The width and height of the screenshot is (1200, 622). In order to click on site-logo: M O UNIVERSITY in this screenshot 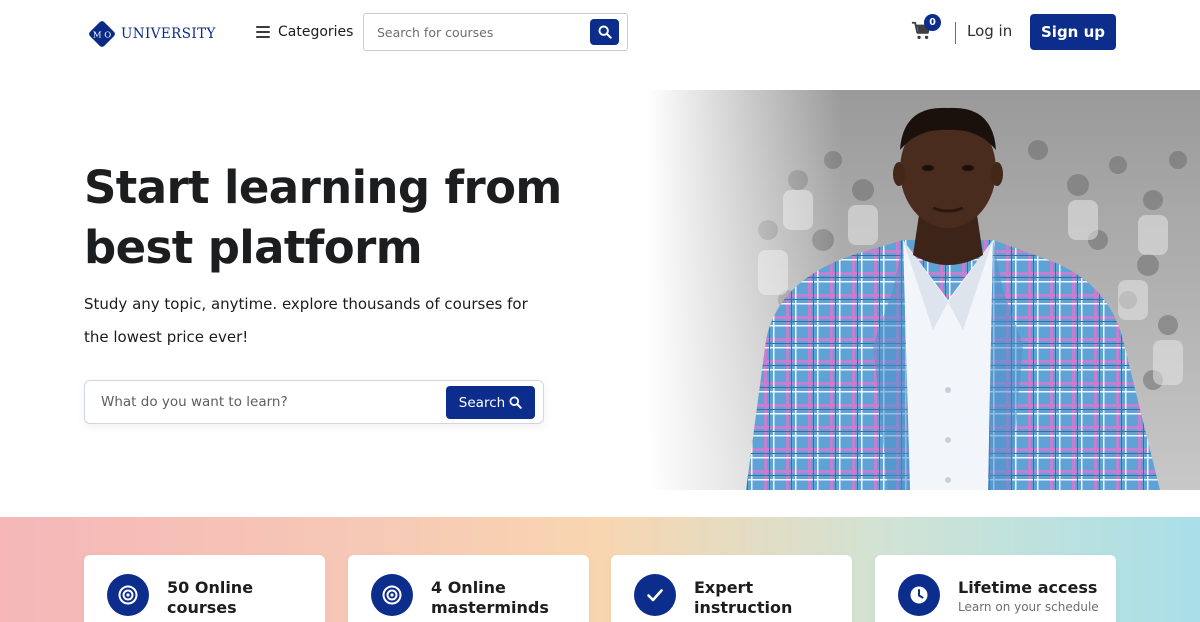, I will do `click(151, 34)`.